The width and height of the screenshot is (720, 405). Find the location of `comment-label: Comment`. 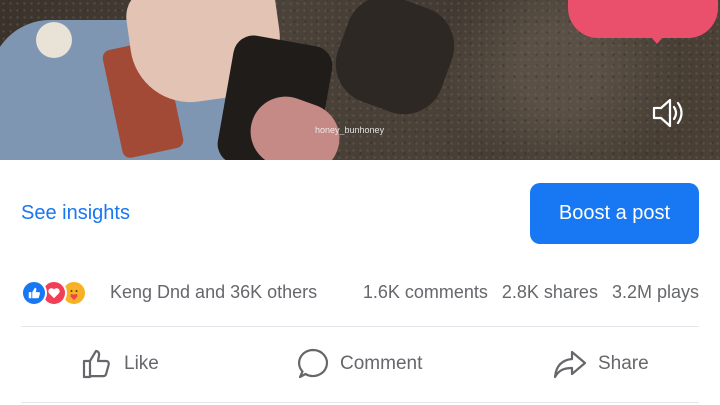

comment-label: Comment is located at coordinates (381, 363).